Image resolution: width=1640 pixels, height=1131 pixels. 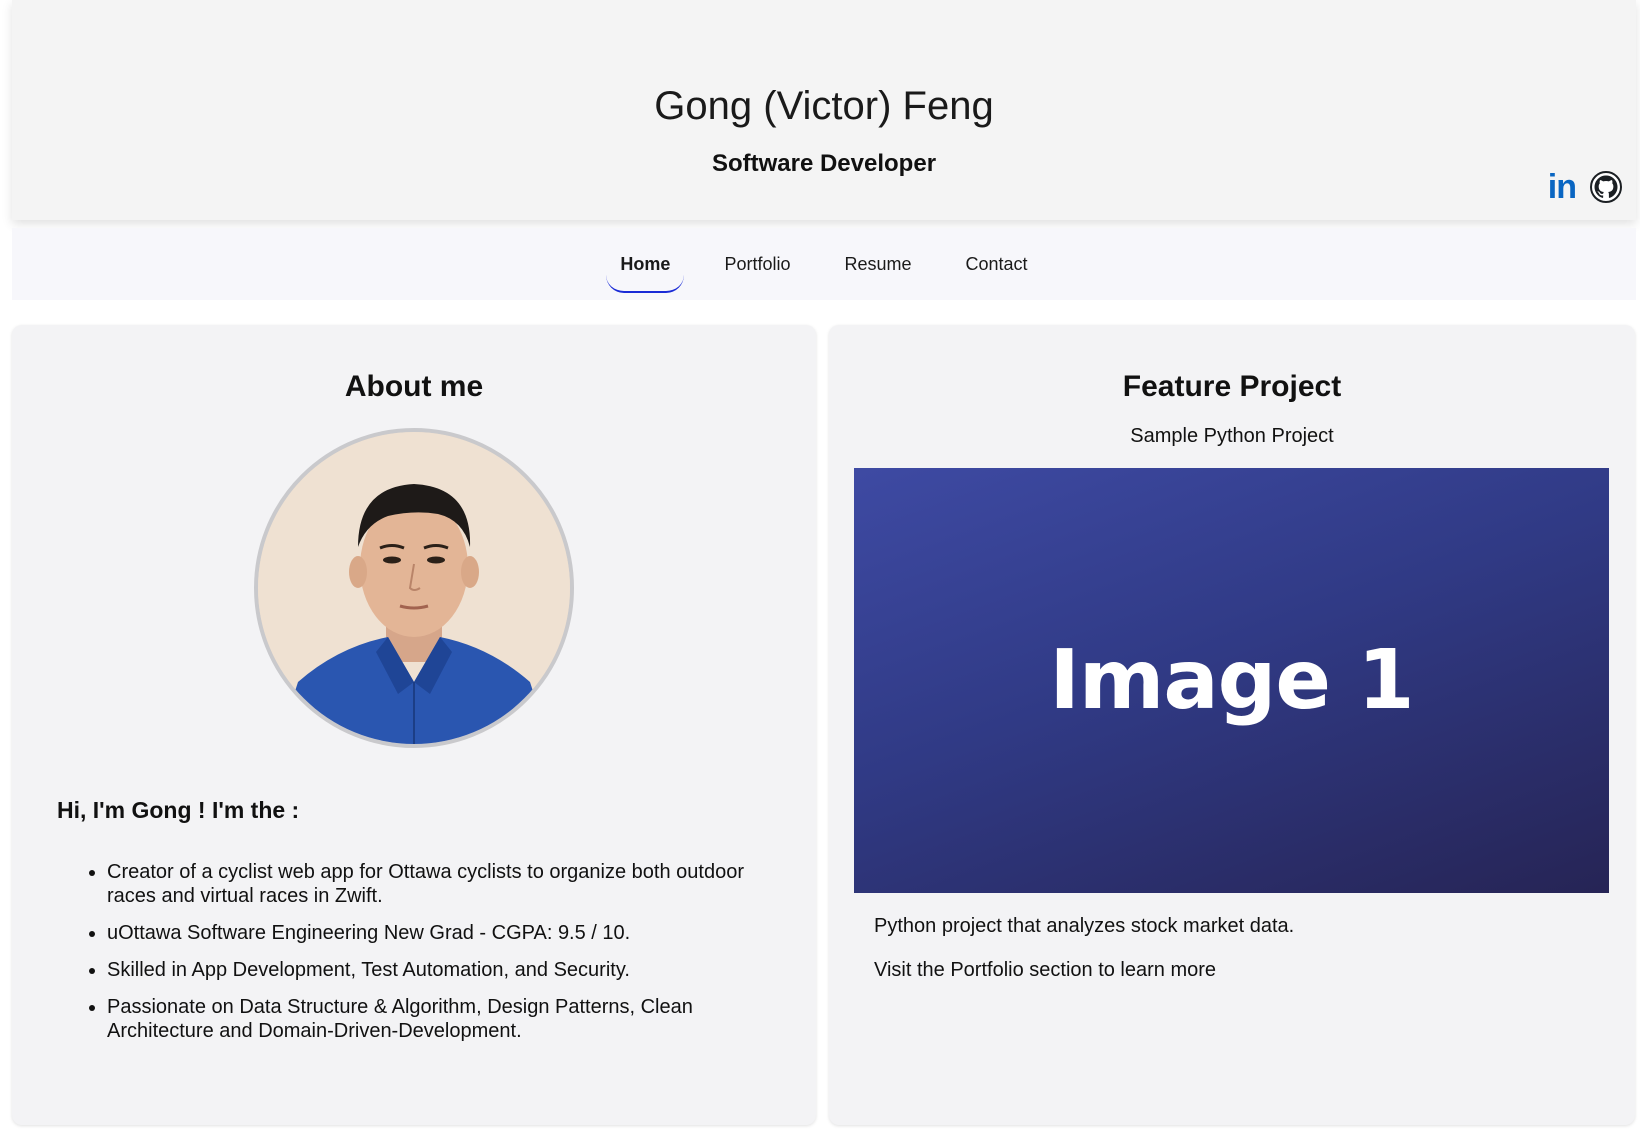 What do you see at coordinates (997, 264) in the screenshot?
I see `tab-contact: Contact` at bounding box center [997, 264].